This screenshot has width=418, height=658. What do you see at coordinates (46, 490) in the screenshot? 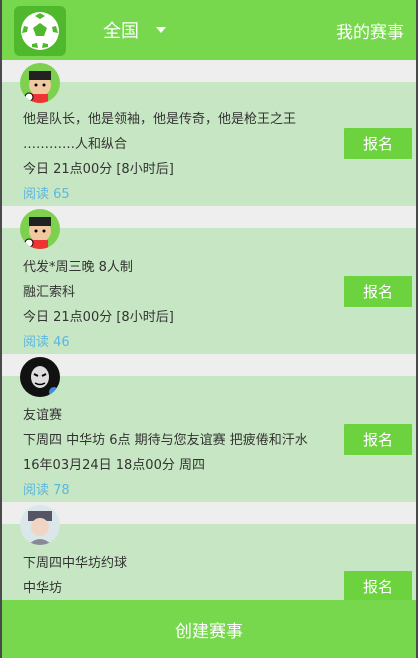
I see `read-count: 阅读 78` at bounding box center [46, 490].